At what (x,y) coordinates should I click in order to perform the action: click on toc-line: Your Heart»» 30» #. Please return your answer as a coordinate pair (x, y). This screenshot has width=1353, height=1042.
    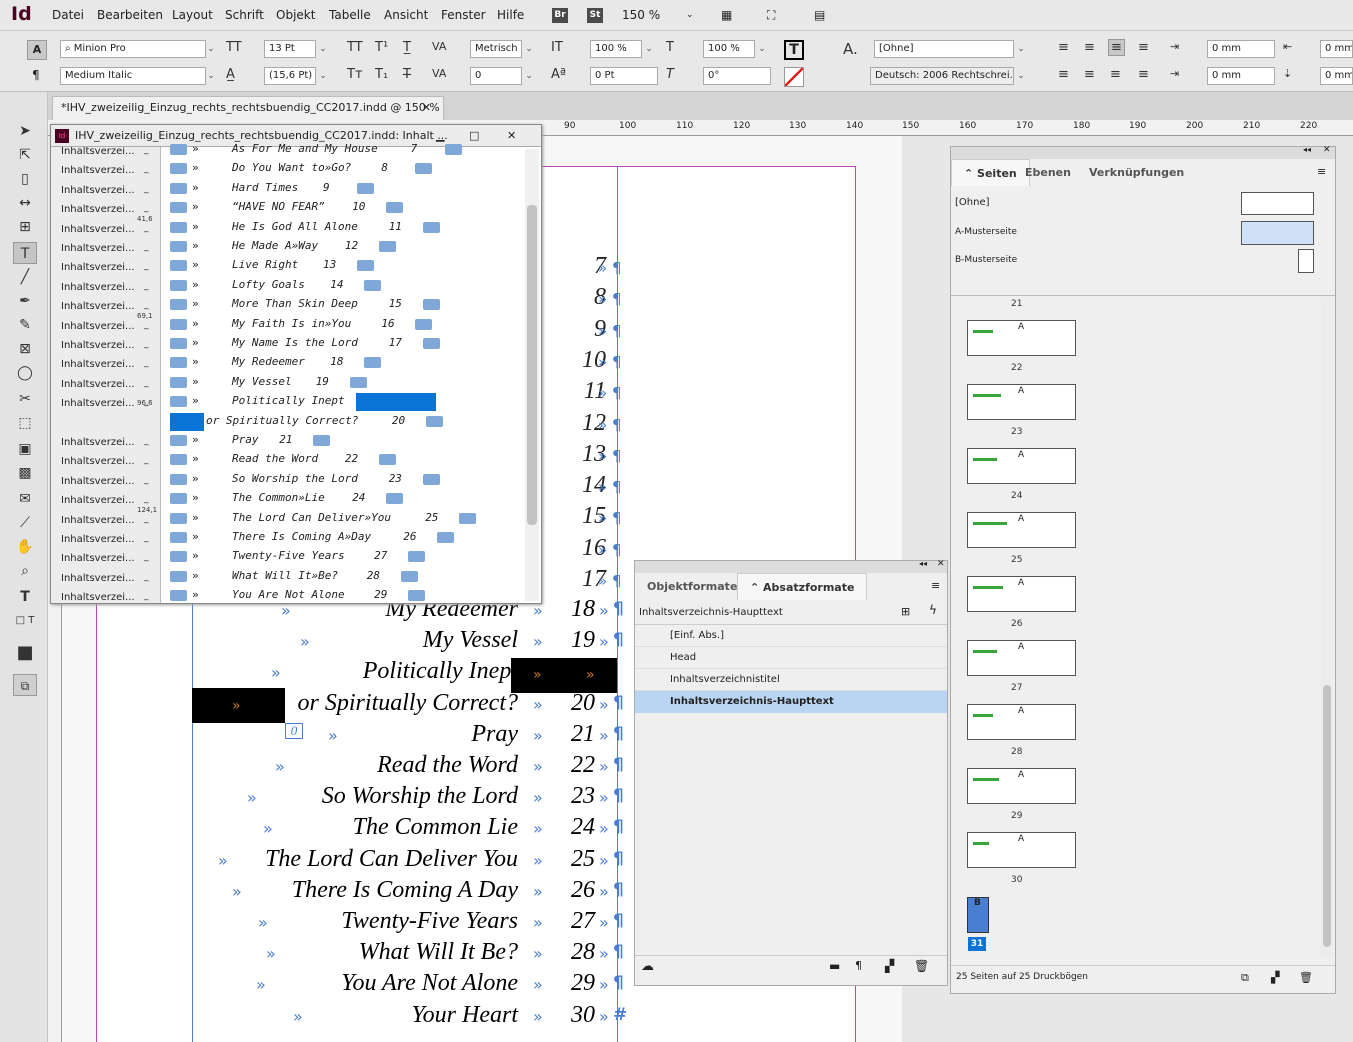
    Looking at the image, I should click on (361, 1017).